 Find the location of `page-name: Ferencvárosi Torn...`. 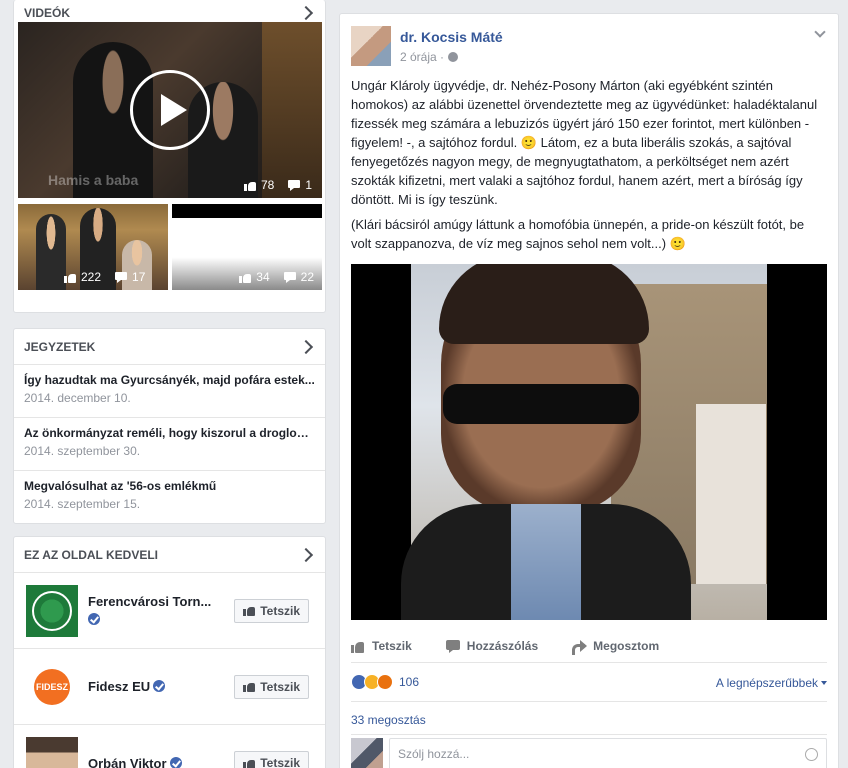

page-name: Ferencvárosi Torn... is located at coordinates (149, 601).